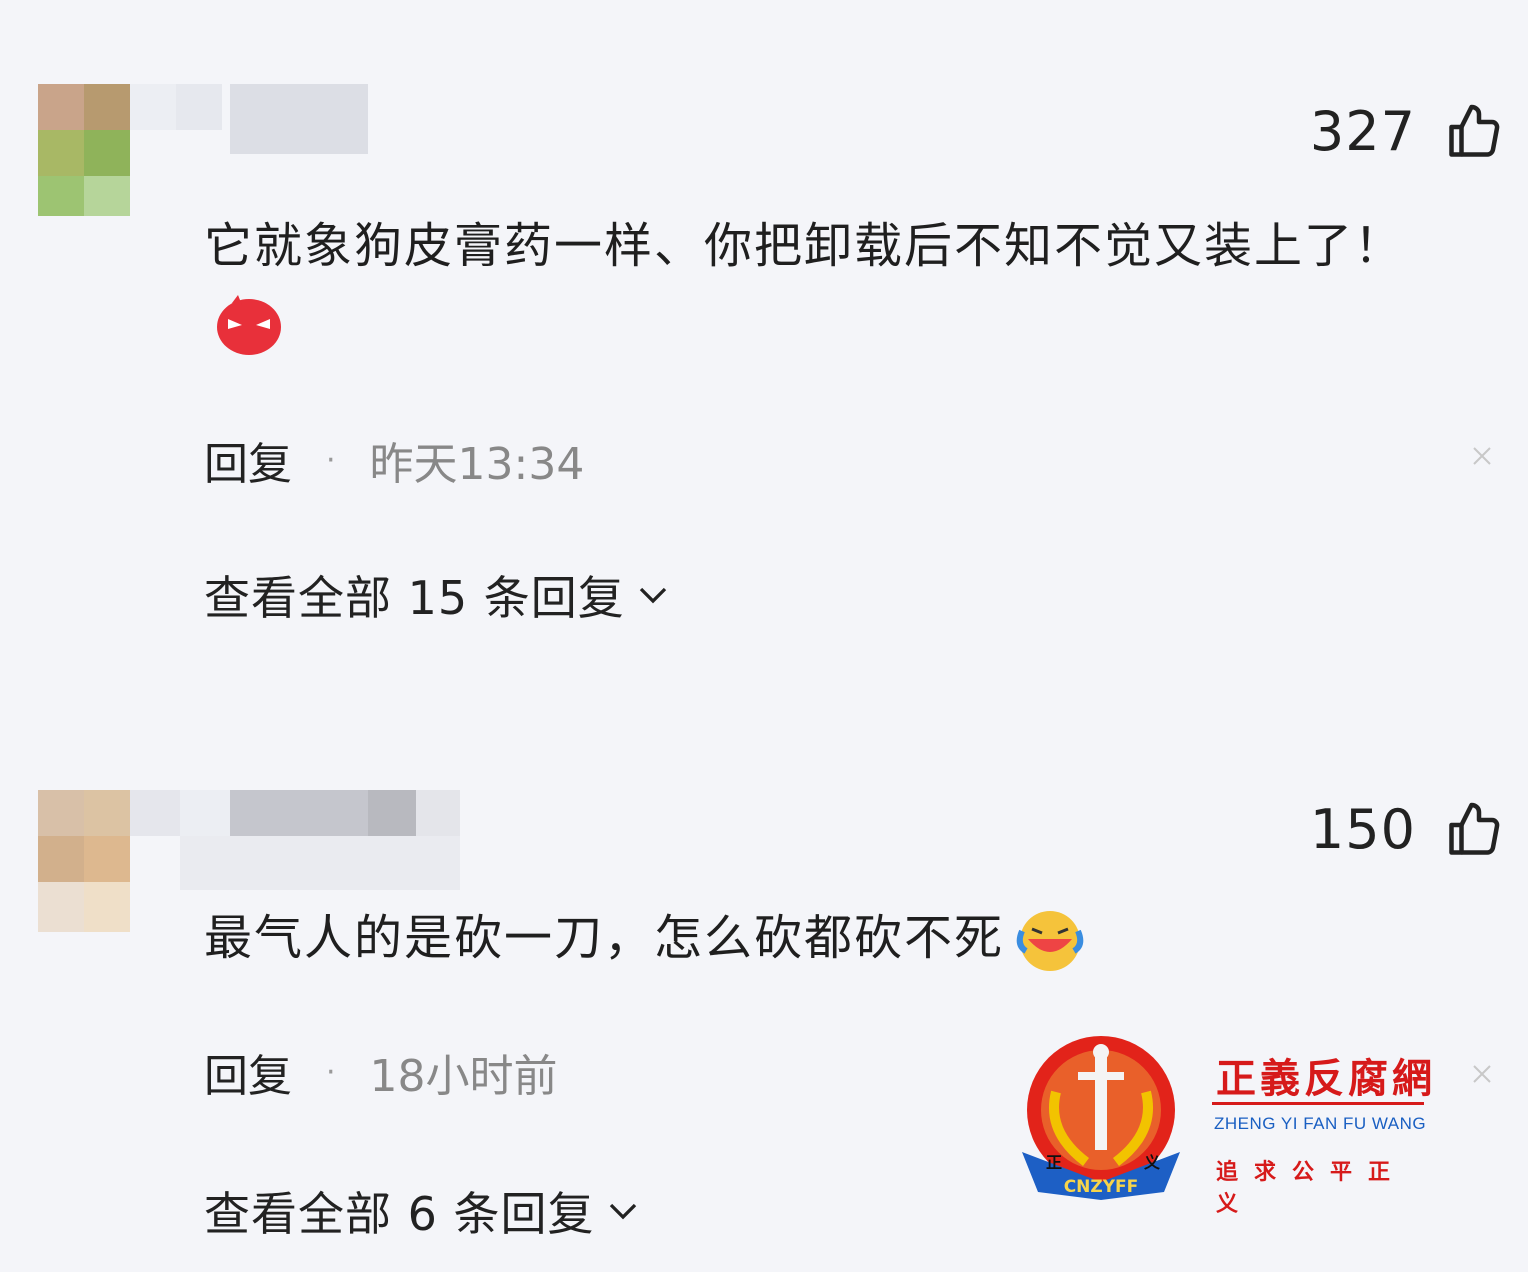  I want to click on view-all-replies-button: 查看全部 15 条回复, so click(437, 595).